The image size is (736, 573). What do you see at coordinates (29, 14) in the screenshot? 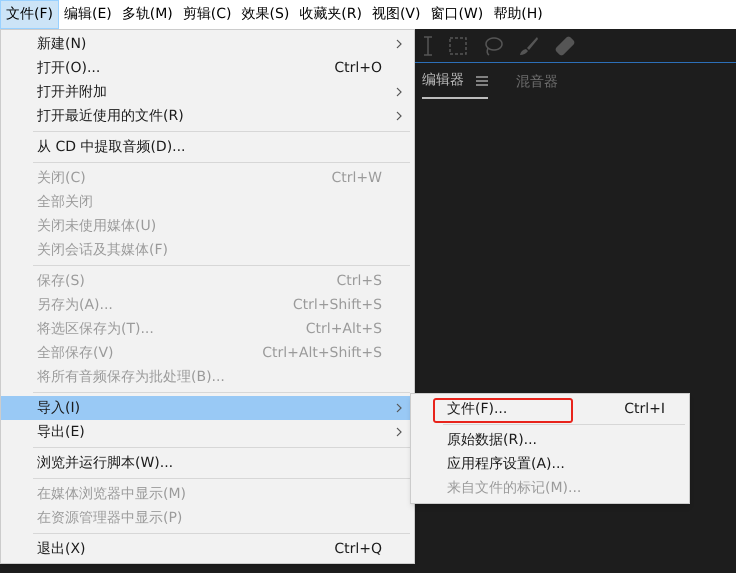
I see `menu-bar-item: 文件(F)` at bounding box center [29, 14].